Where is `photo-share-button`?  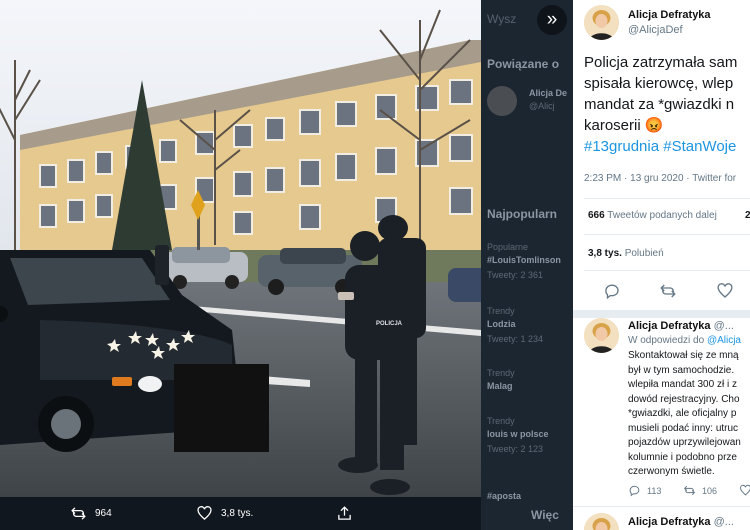 photo-share-button is located at coordinates (344, 513).